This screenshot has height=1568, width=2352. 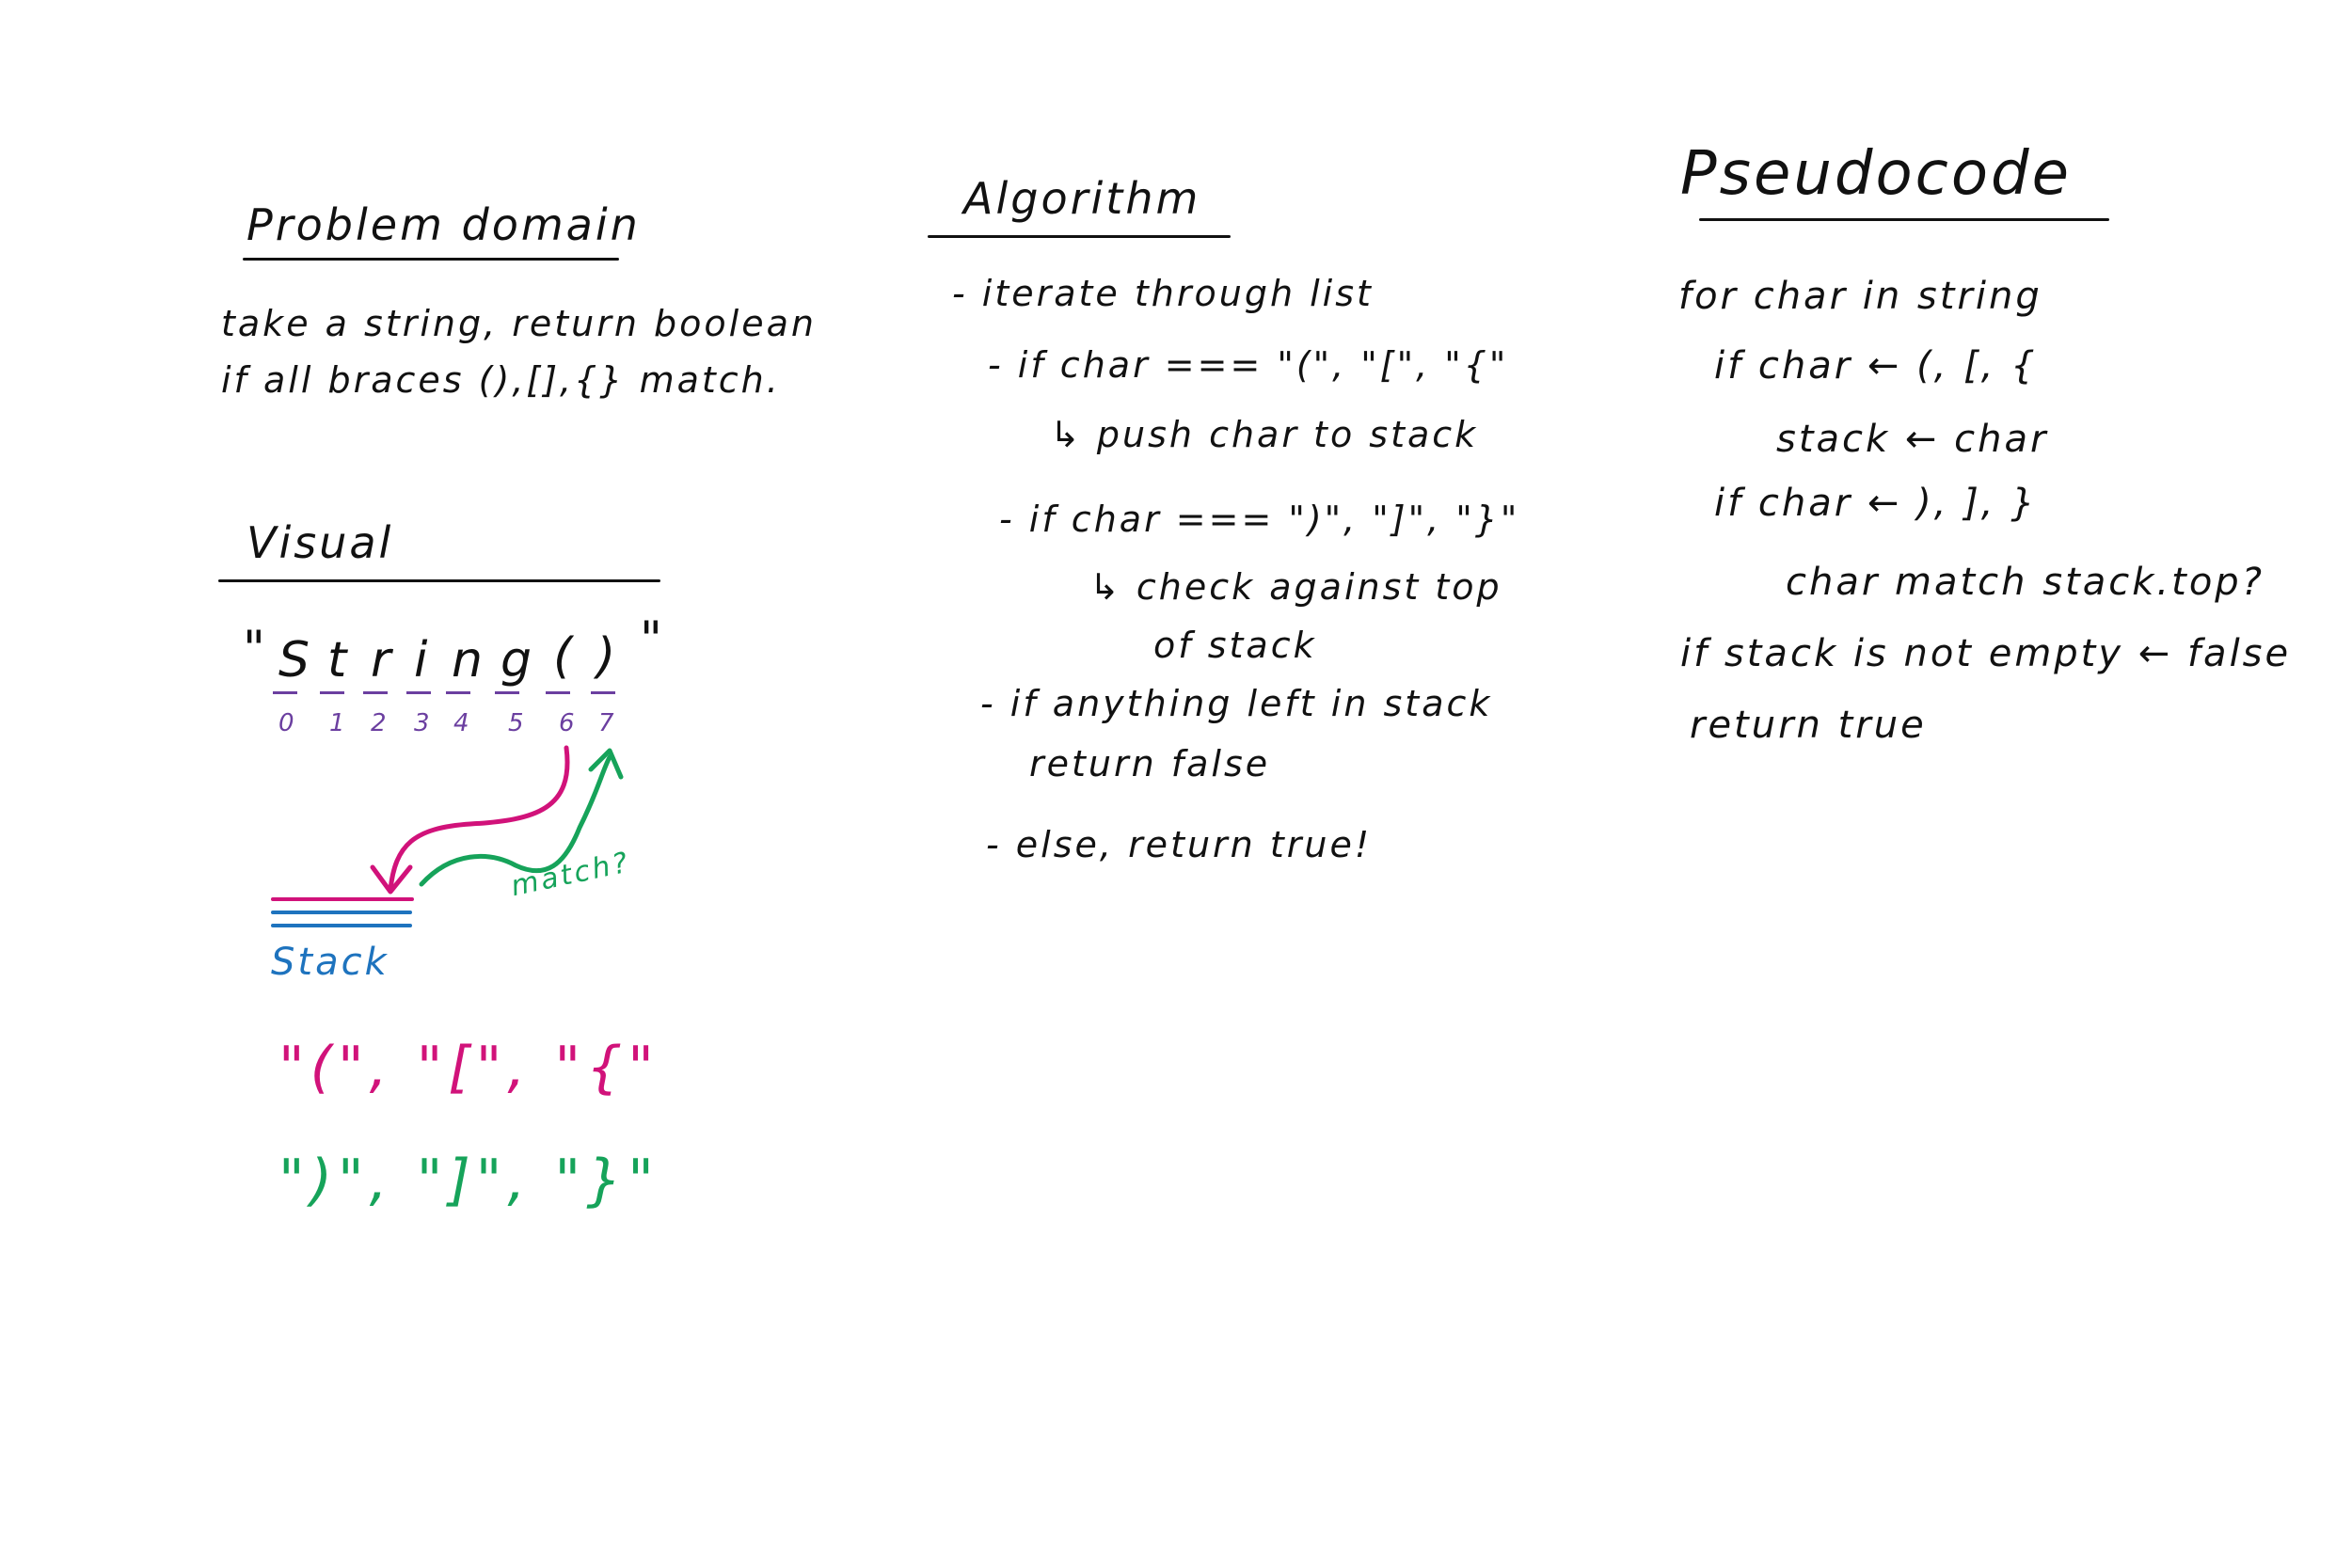 What do you see at coordinates (330, 962) in the screenshot?
I see `stack-label: Stack` at bounding box center [330, 962].